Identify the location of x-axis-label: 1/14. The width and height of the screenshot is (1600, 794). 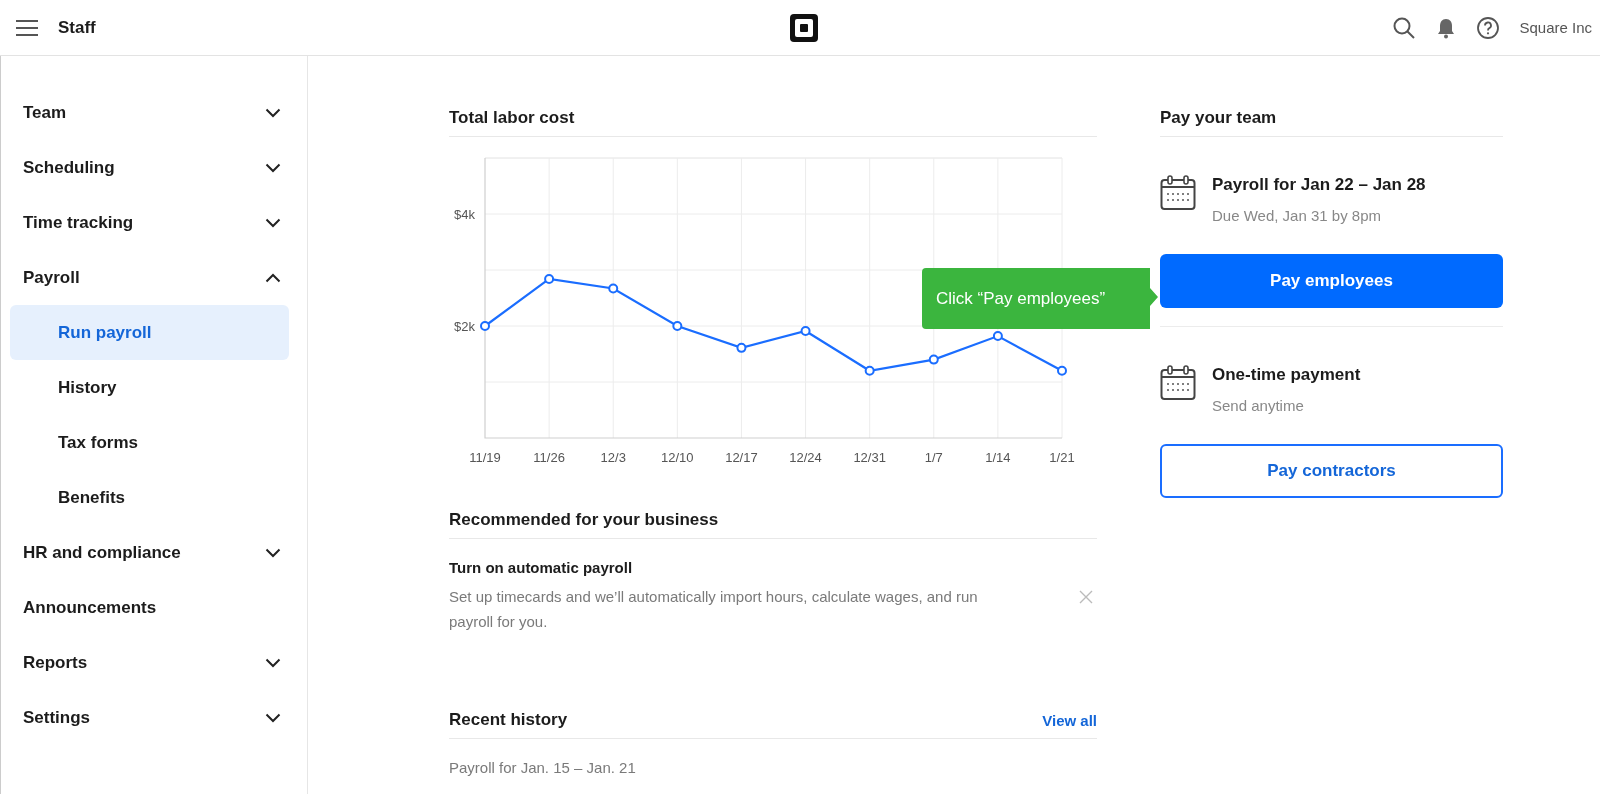
(998, 457).